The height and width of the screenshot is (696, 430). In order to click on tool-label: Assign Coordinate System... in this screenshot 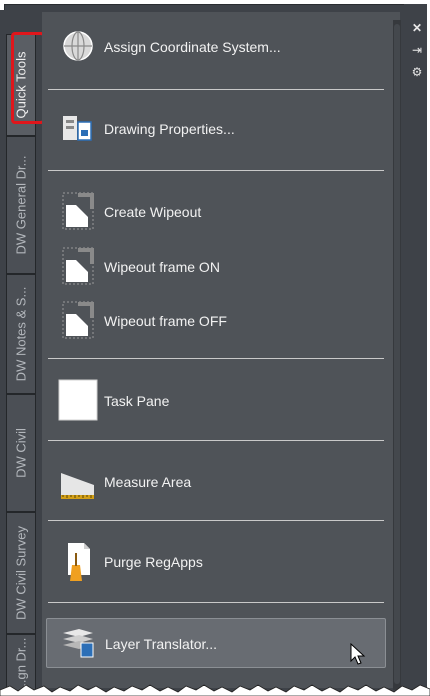, I will do `click(192, 47)`.